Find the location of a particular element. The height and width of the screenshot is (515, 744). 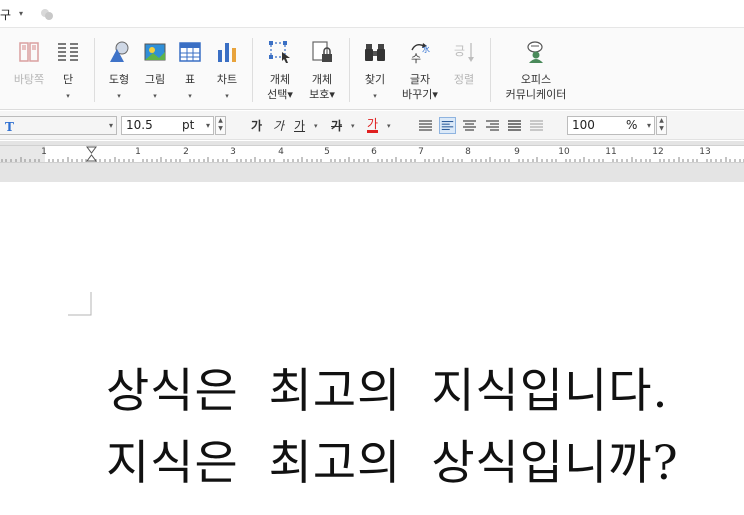

font-size-spinner: ▲ ▼ is located at coordinates (220, 125).